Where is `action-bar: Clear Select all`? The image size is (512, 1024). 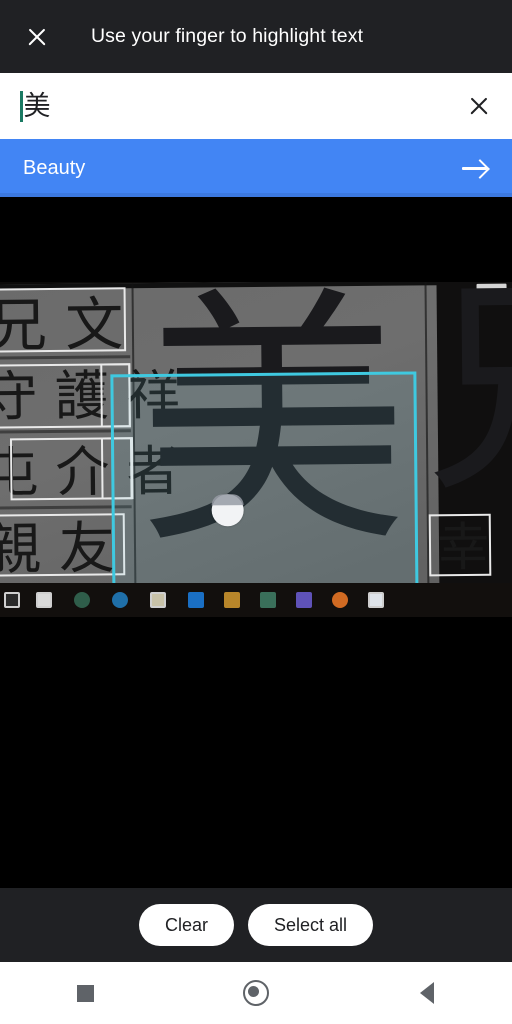 action-bar: Clear Select all is located at coordinates (256, 925).